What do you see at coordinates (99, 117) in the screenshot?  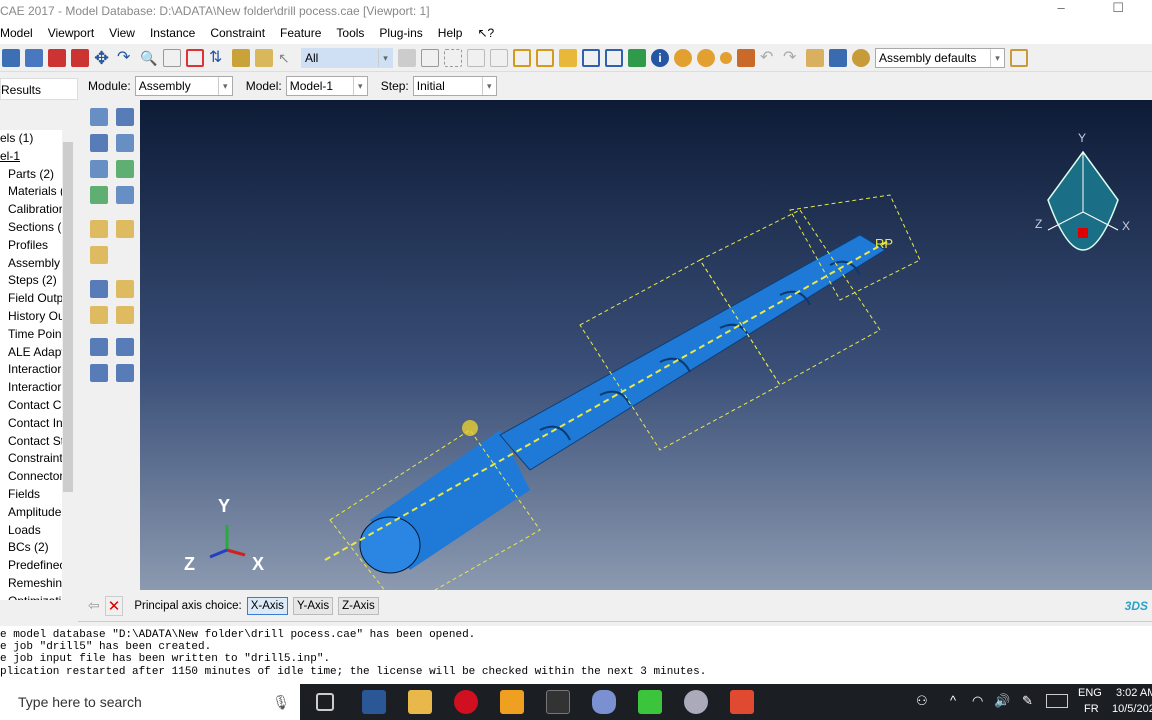 I see `create-instance-icon` at bounding box center [99, 117].